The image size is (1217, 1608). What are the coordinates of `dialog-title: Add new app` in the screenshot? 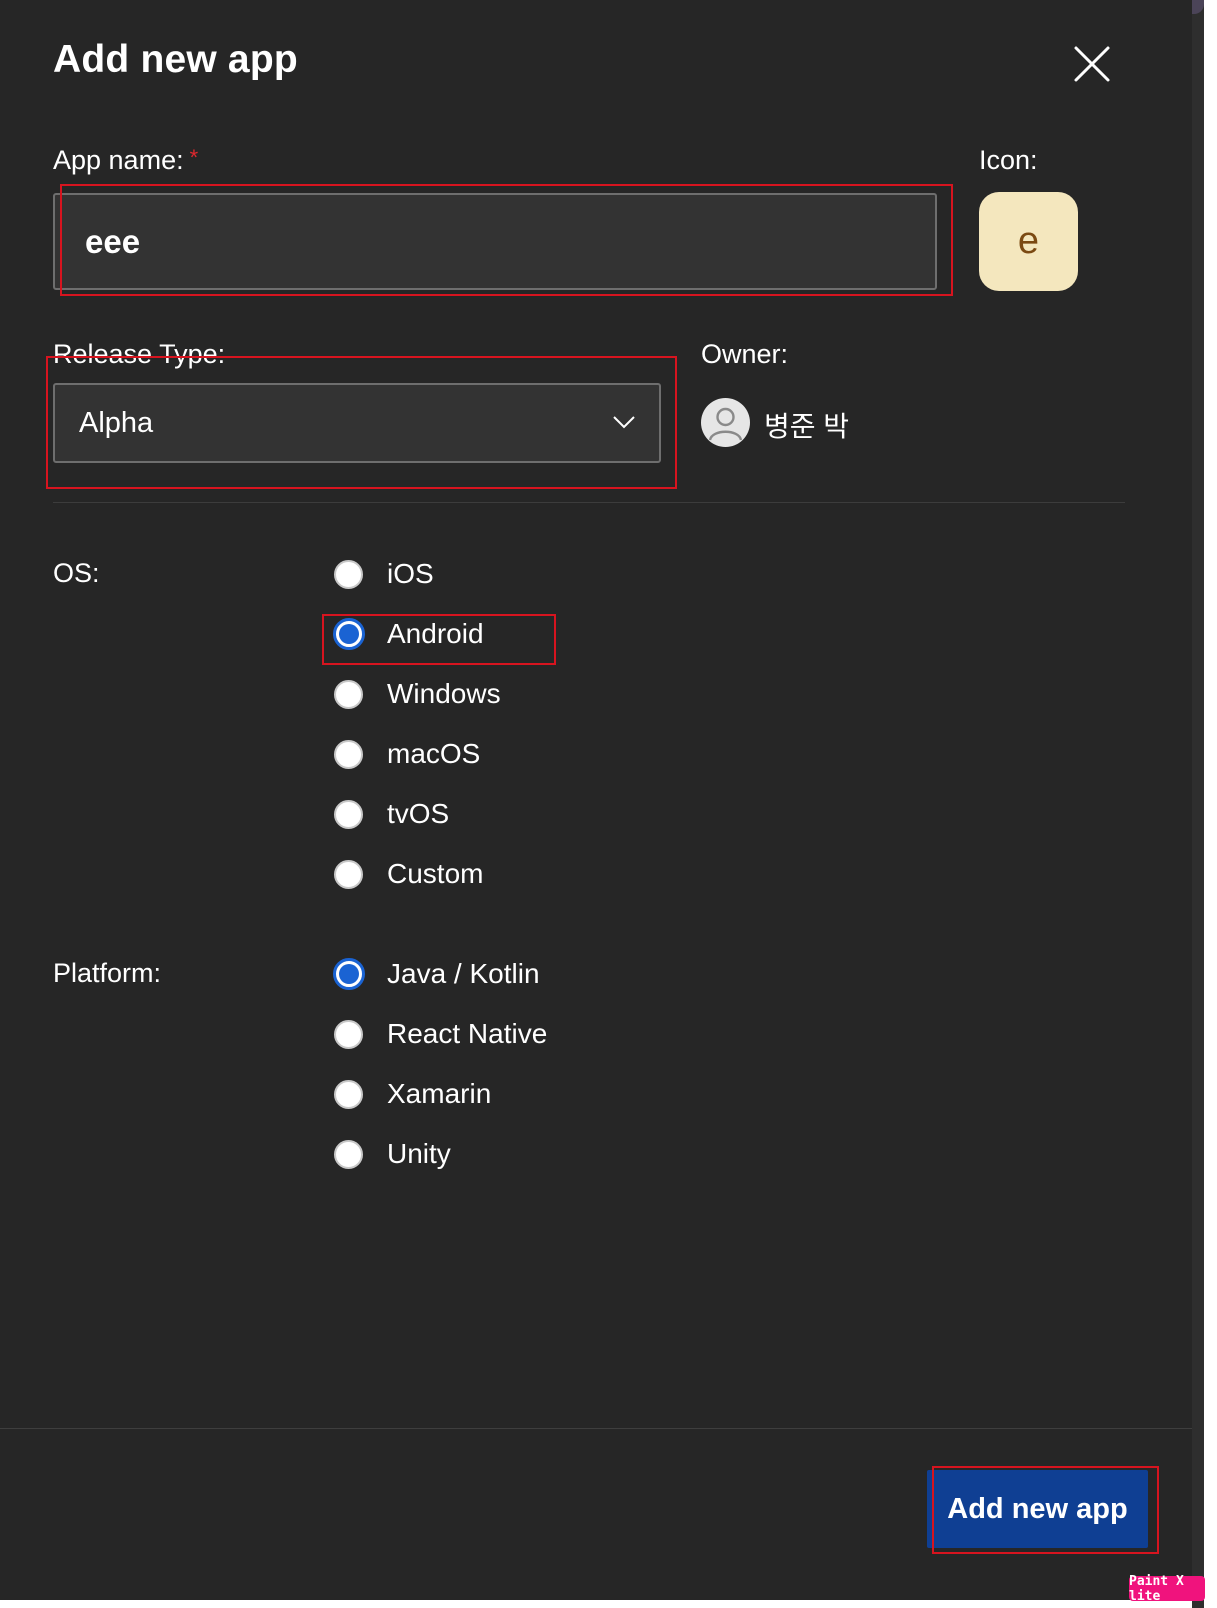 It's located at (175, 59).